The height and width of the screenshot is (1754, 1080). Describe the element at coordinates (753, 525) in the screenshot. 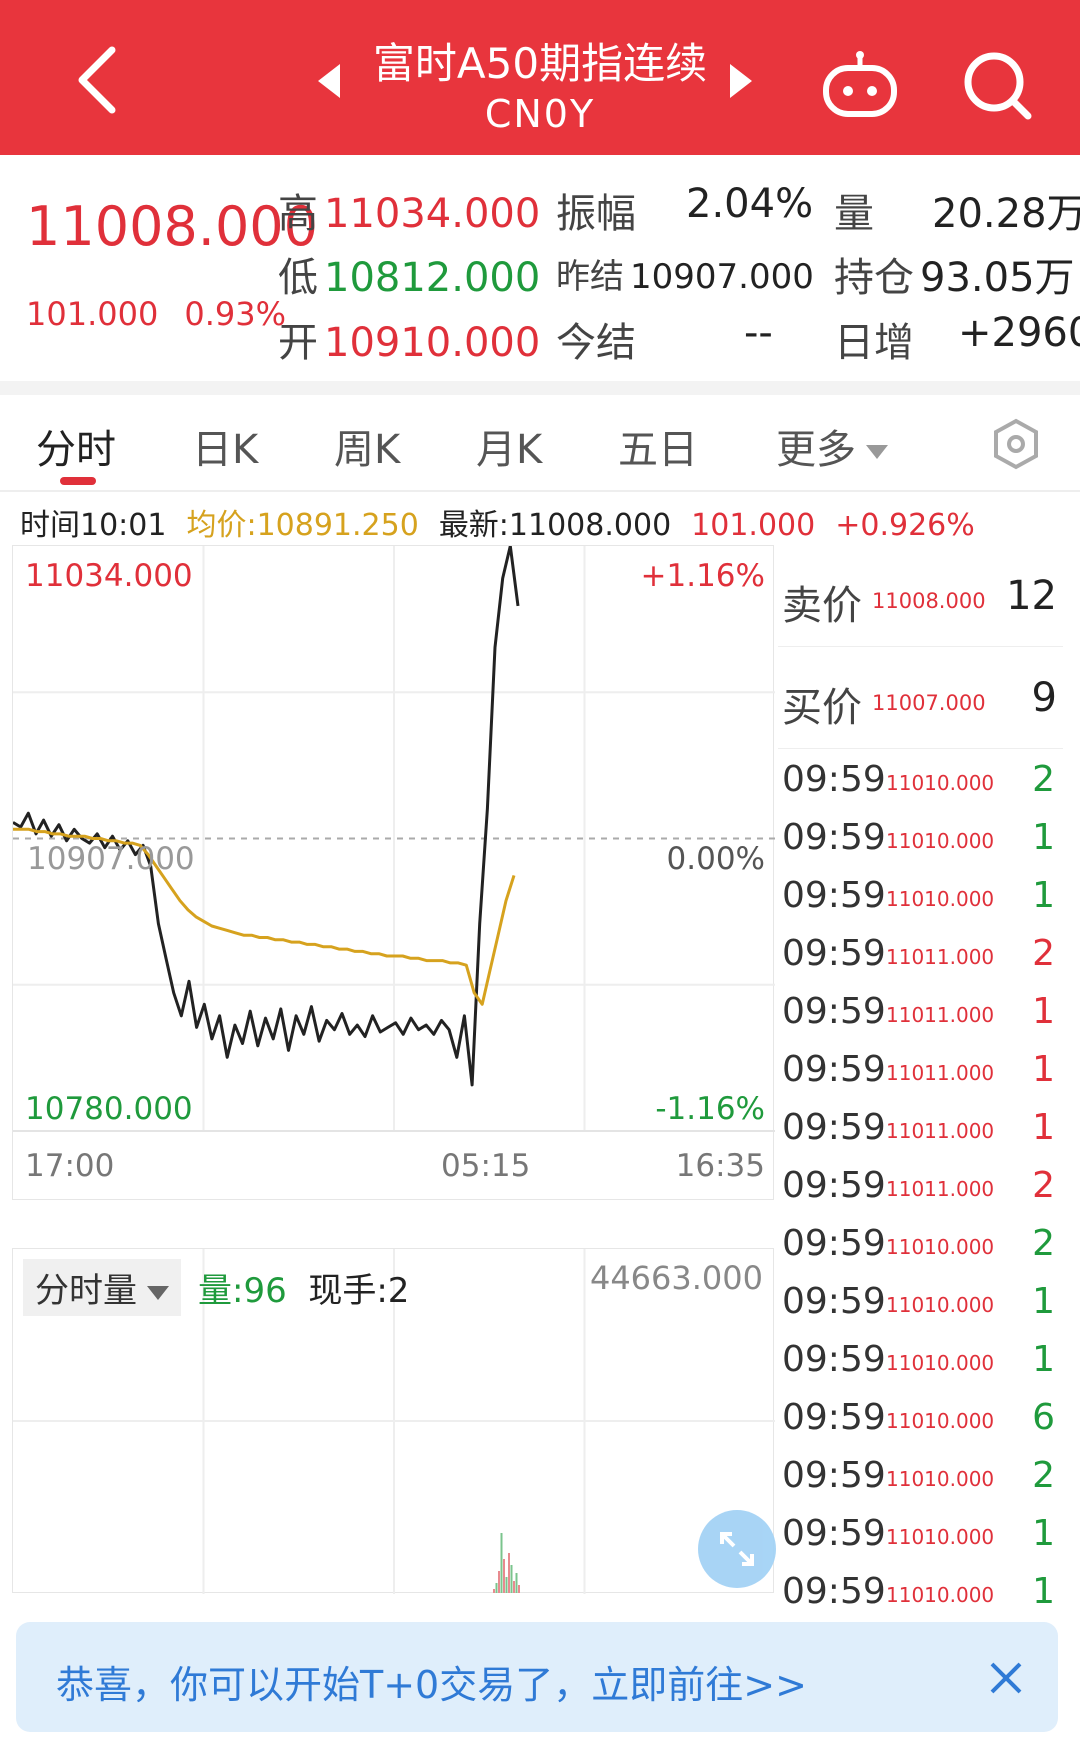

I see `info-change: 101.000` at that location.